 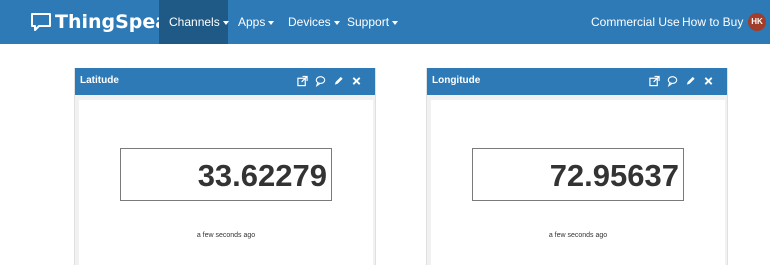 I want to click on user-avatar: HK, so click(x=757, y=22).